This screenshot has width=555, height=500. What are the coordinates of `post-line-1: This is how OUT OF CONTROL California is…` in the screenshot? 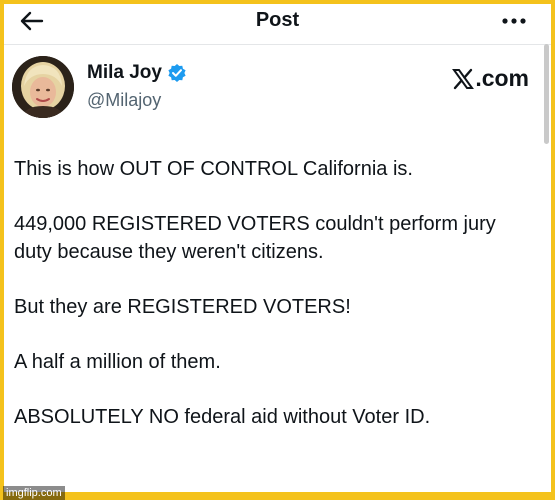 It's located at (213, 169).